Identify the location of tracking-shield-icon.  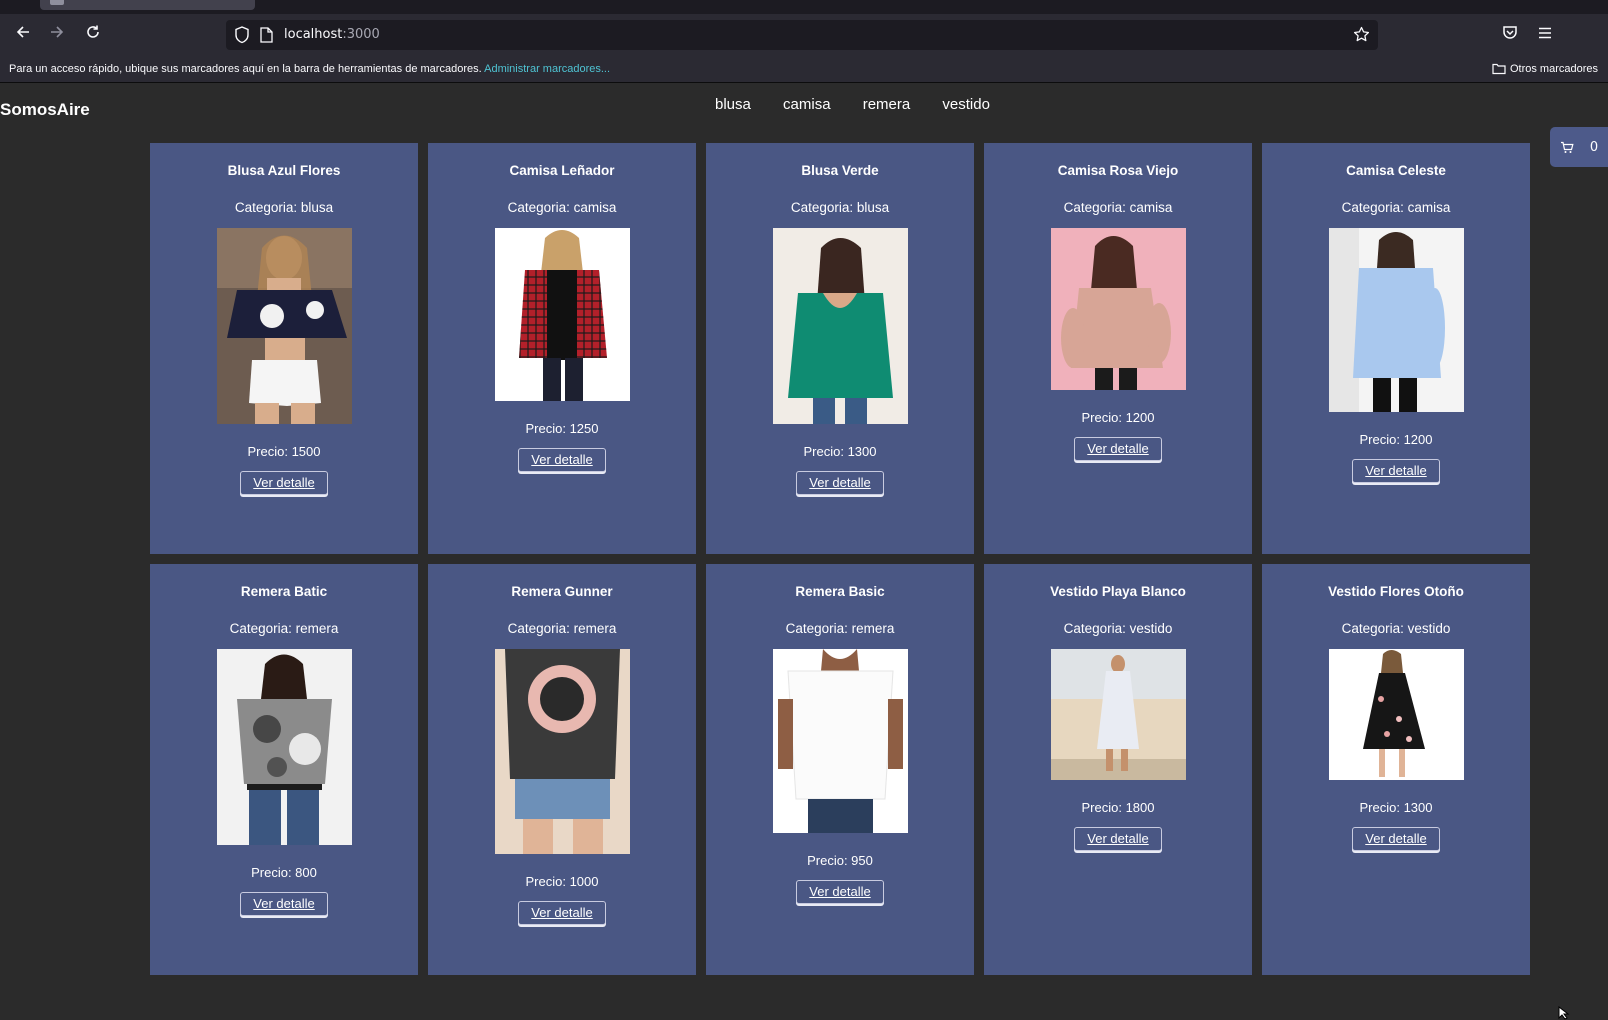
(242, 37).